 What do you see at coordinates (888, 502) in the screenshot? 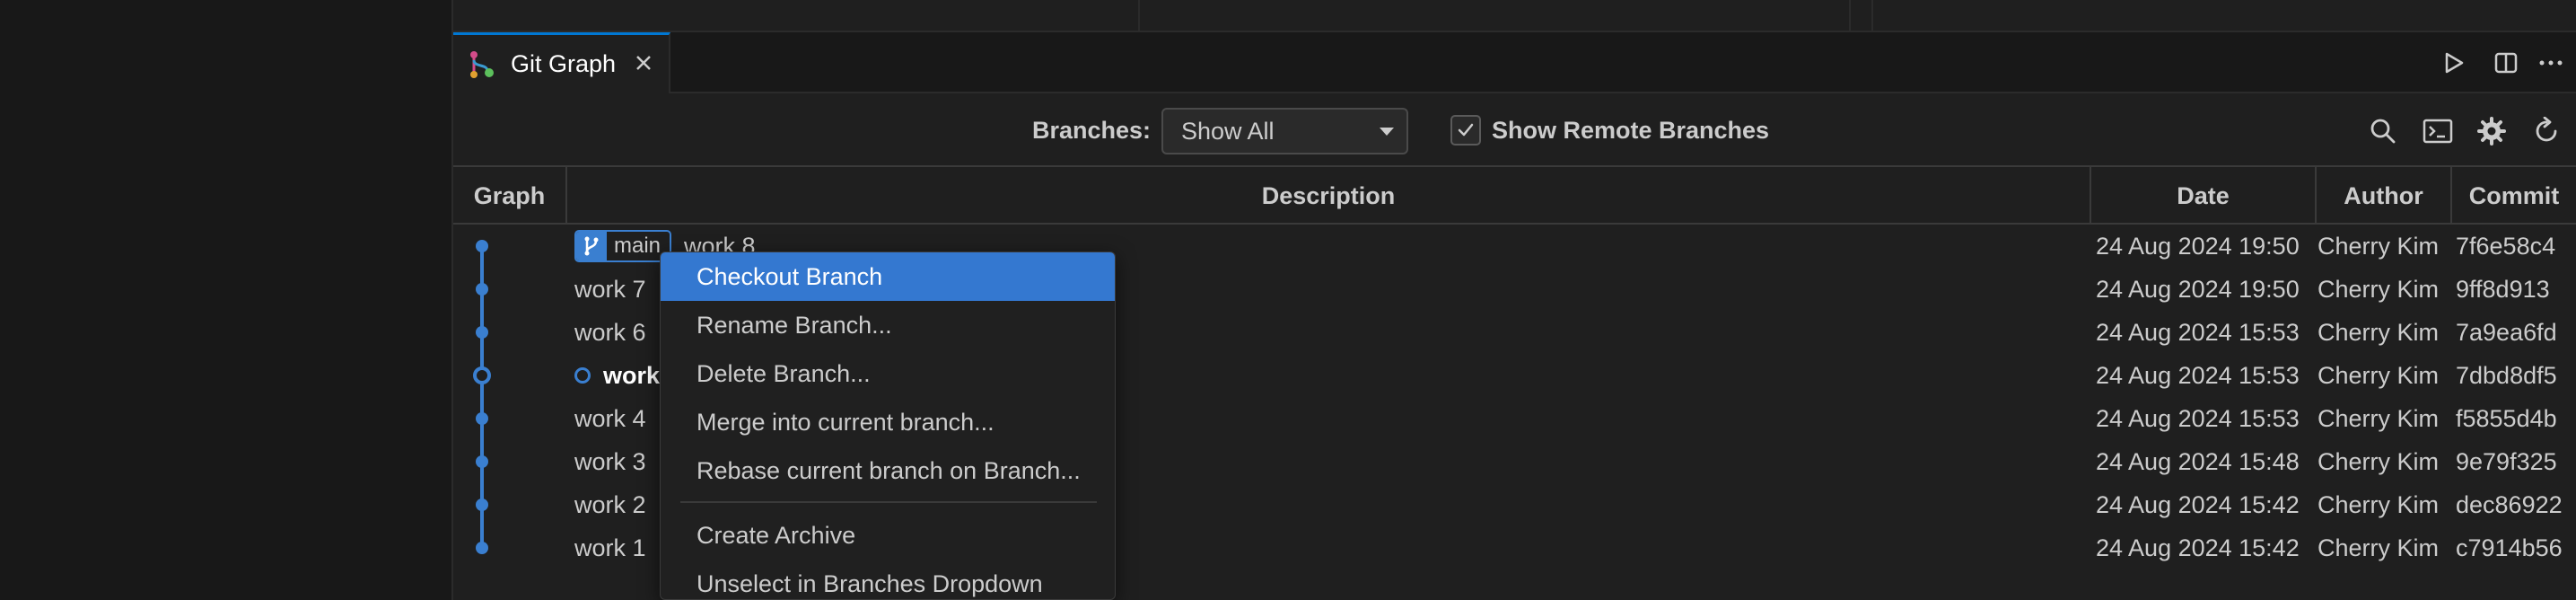
I see `menu-separator` at bounding box center [888, 502].